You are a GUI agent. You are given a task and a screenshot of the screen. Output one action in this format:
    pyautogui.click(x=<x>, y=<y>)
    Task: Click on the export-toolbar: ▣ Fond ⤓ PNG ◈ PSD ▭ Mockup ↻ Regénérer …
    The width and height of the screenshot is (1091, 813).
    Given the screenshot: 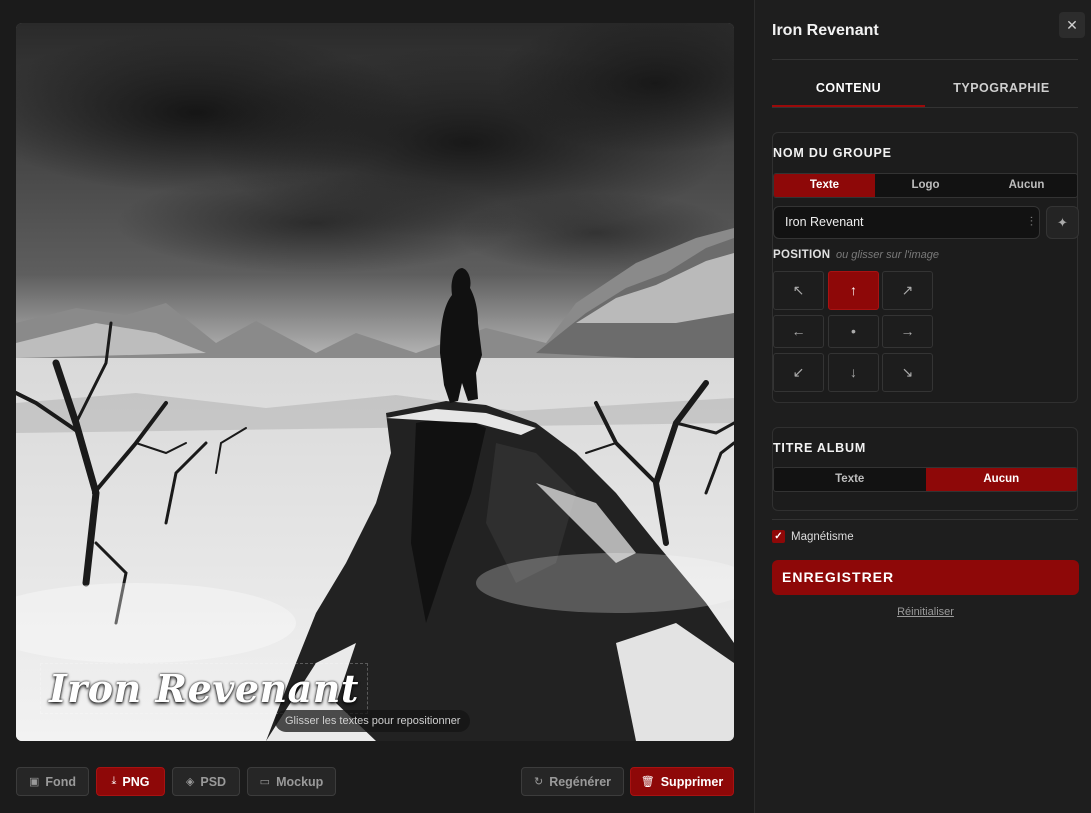 What is the action you would take?
    pyautogui.click(x=375, y=781)
    